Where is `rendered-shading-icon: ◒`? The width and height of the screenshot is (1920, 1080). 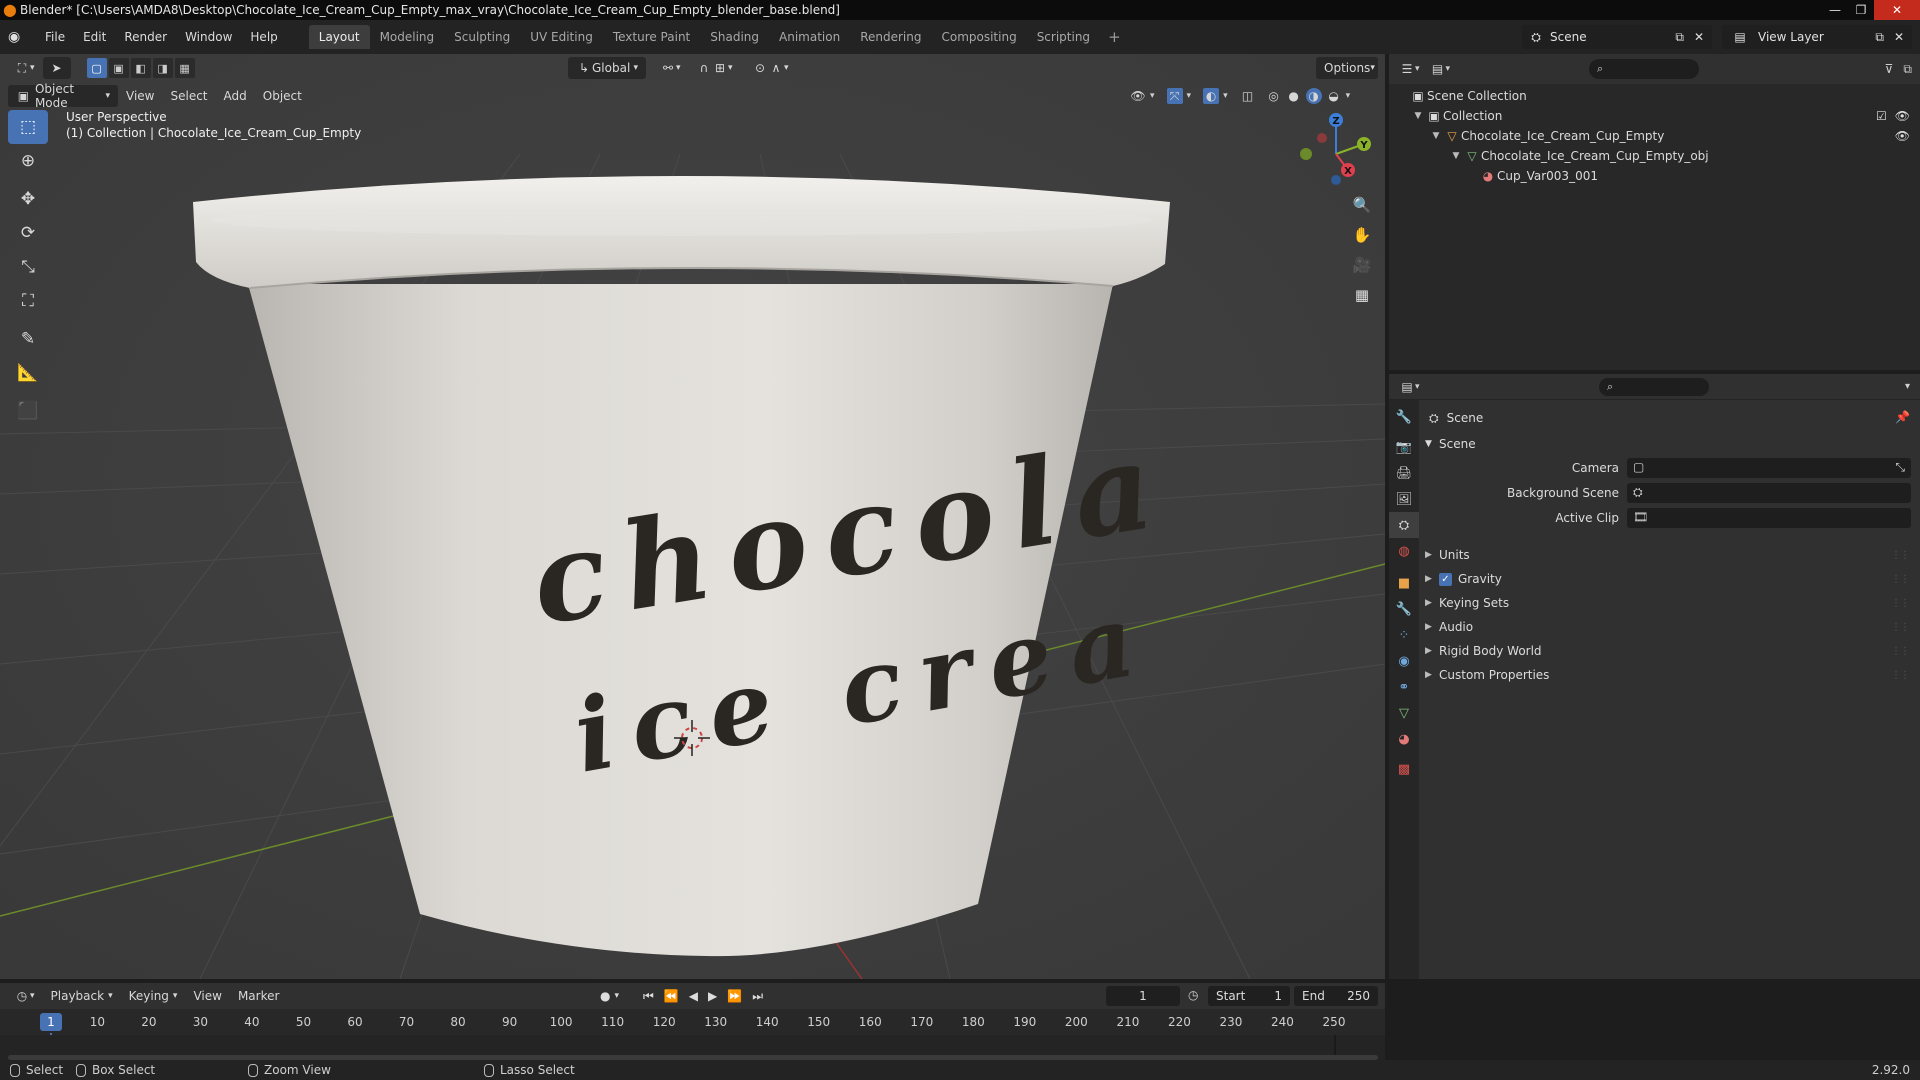 rendered-shading-icon: ◒ is located at coordinates (1334, 96).